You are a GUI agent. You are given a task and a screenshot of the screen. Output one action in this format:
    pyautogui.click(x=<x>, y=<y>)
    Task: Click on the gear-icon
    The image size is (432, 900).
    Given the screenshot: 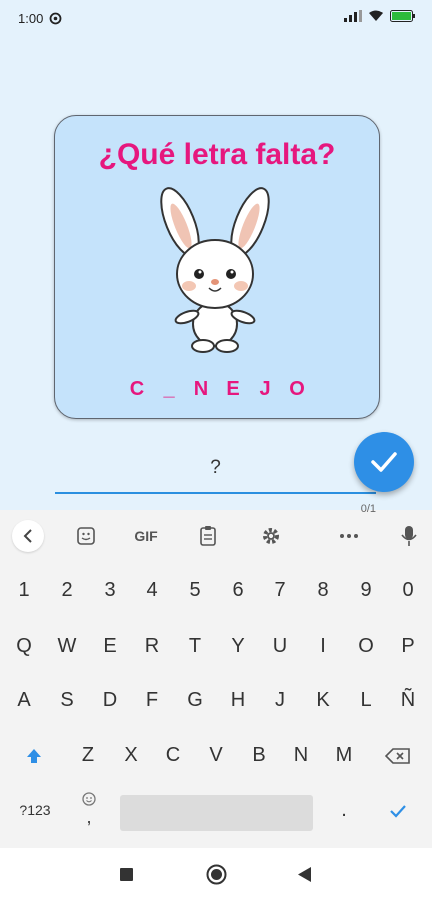 What is the action you would take?
    pyautogui.click(x=271, y=536)
    